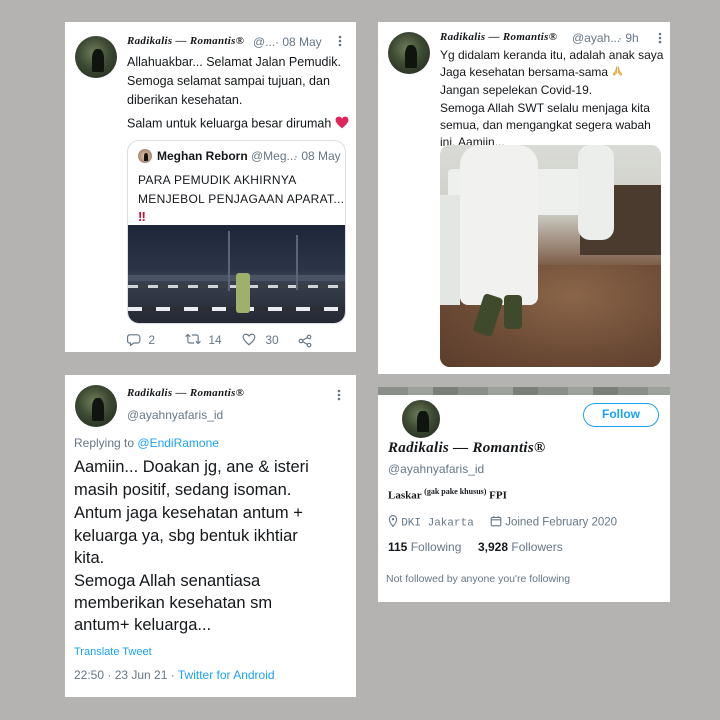 The height and width of the screenshot is (720, 720). Describe the element at coordinates (89, 558) in the screenshot. I see `reply-text-line: kita.` at that location.